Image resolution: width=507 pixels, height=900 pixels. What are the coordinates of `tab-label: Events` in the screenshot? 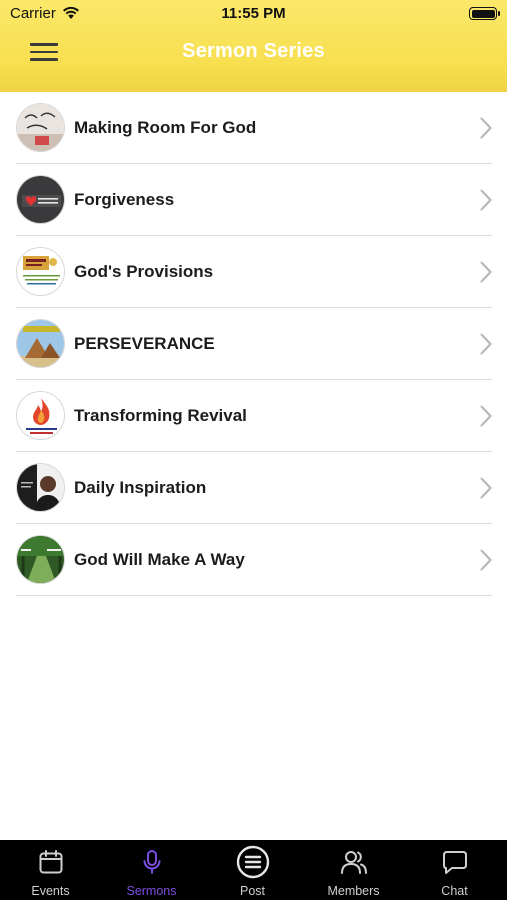 It's located at (50, 891).